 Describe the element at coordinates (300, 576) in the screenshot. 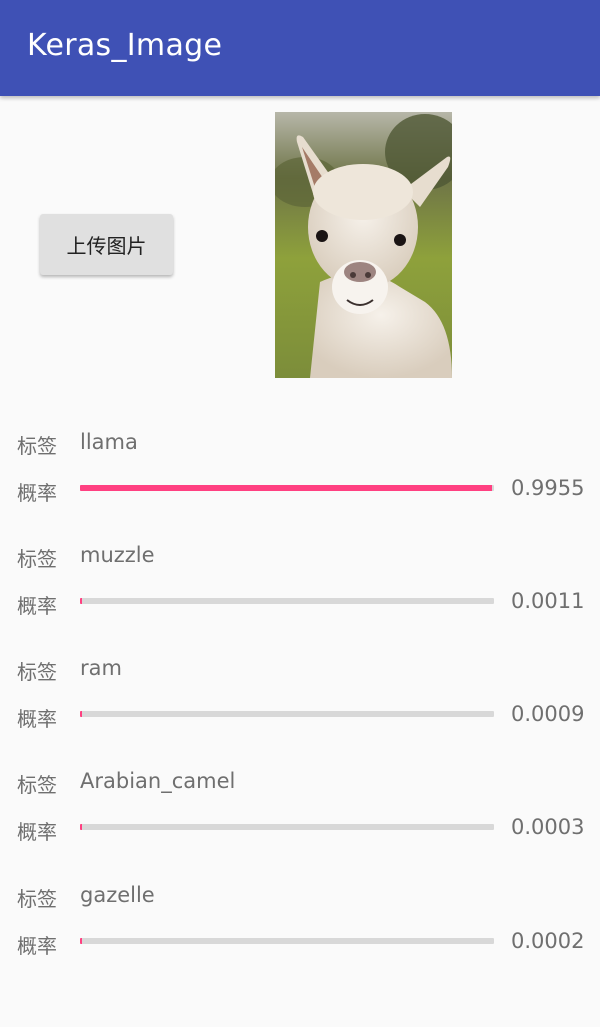

I see `result-item: 标签 muzzle 概率 0.0011` at that location.